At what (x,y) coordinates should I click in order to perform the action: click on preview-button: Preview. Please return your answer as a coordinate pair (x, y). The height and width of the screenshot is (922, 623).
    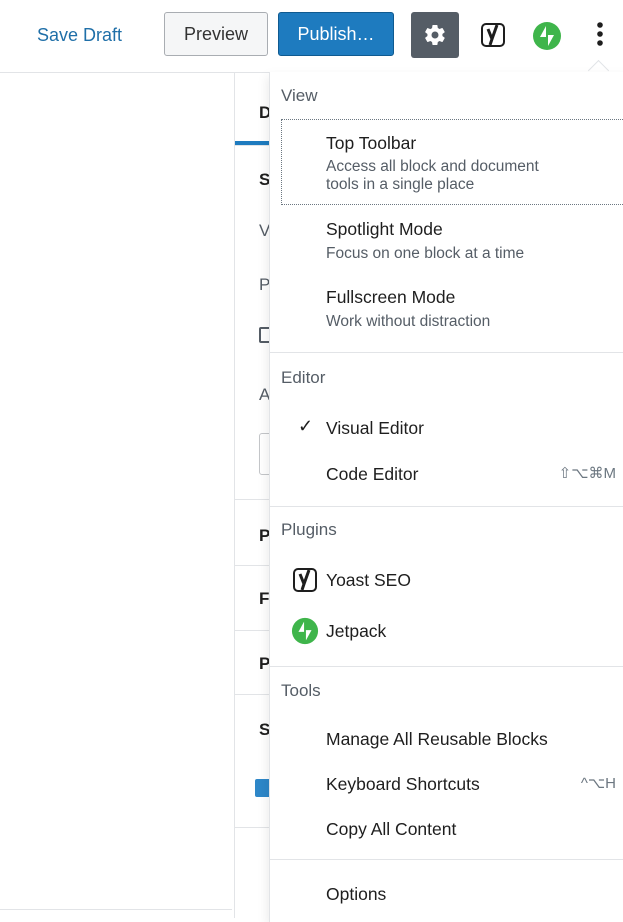
    Looking at the image, I should click on (216, 34).